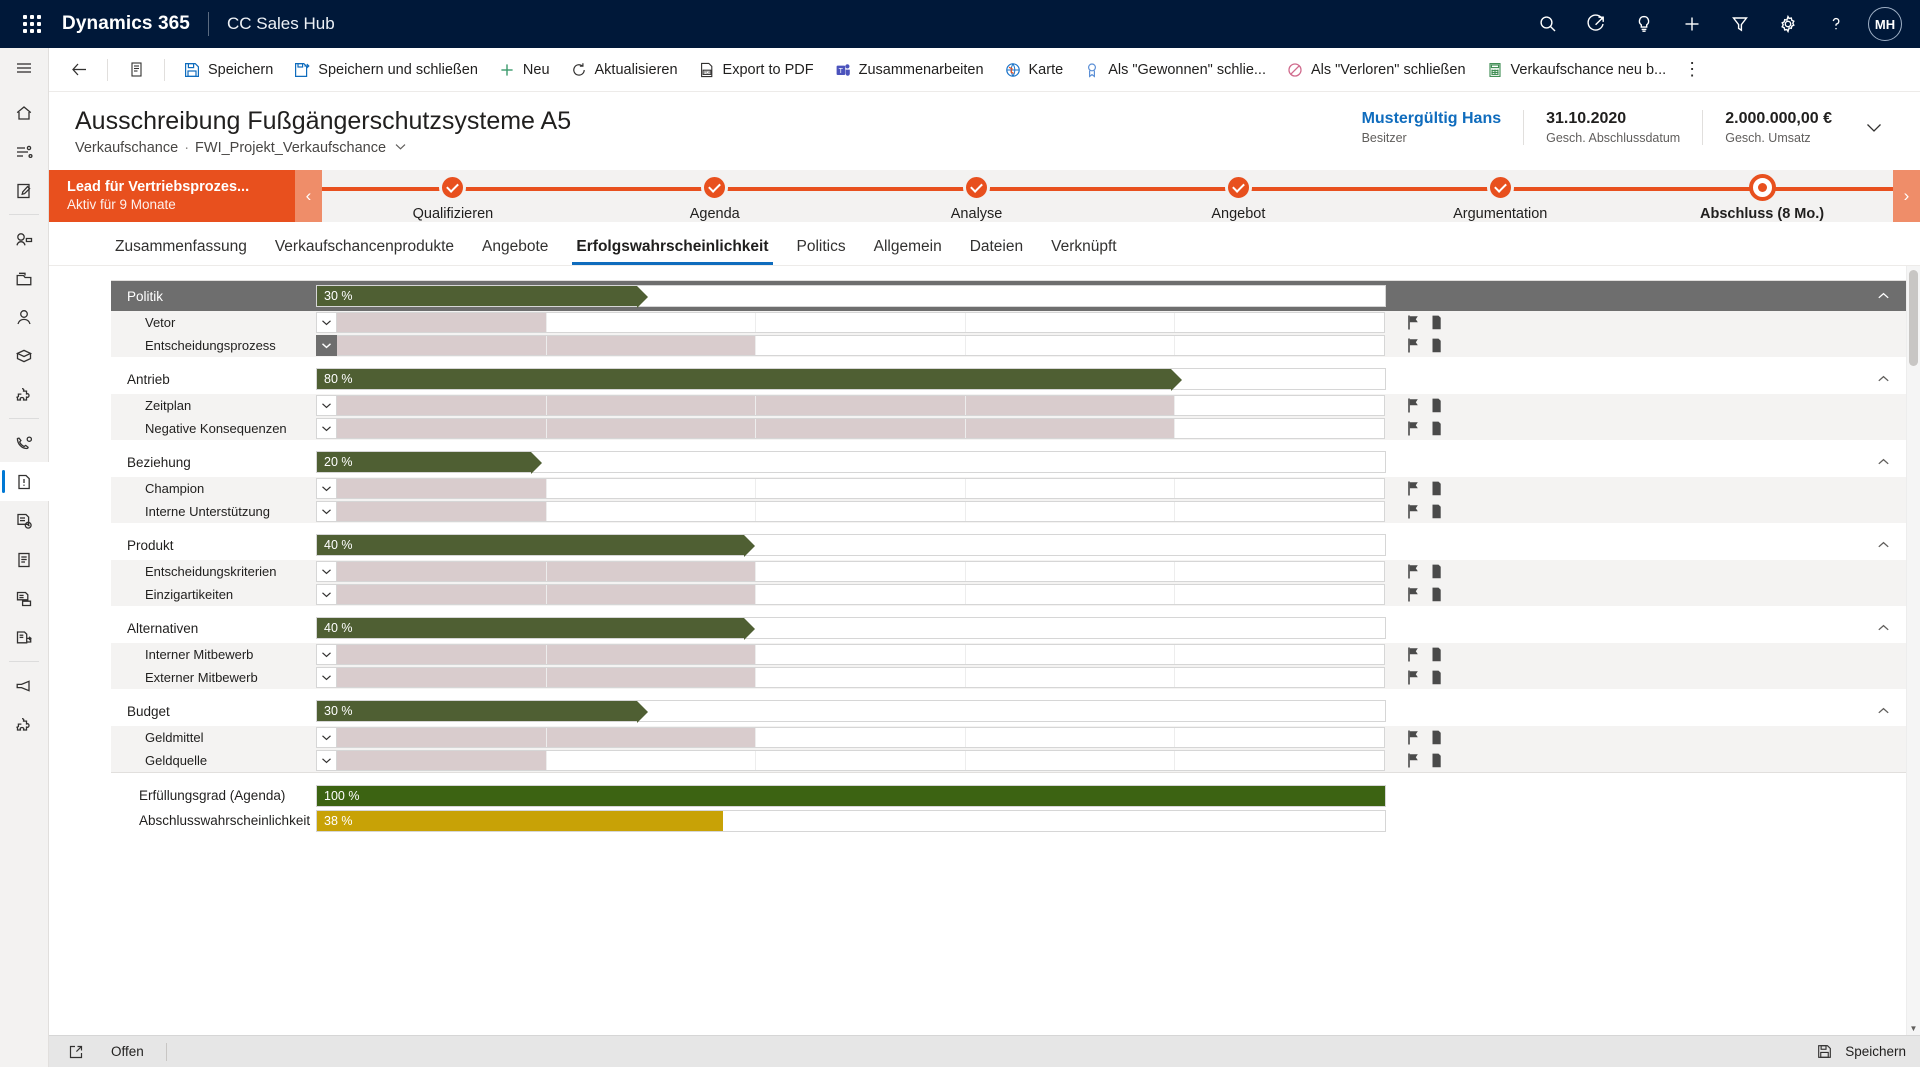 The height and width of the screenshot is (1067, 1920). Describe the element at coordinates (32, 24) in the screenshot. I see `app-launcher-icon` at that location.